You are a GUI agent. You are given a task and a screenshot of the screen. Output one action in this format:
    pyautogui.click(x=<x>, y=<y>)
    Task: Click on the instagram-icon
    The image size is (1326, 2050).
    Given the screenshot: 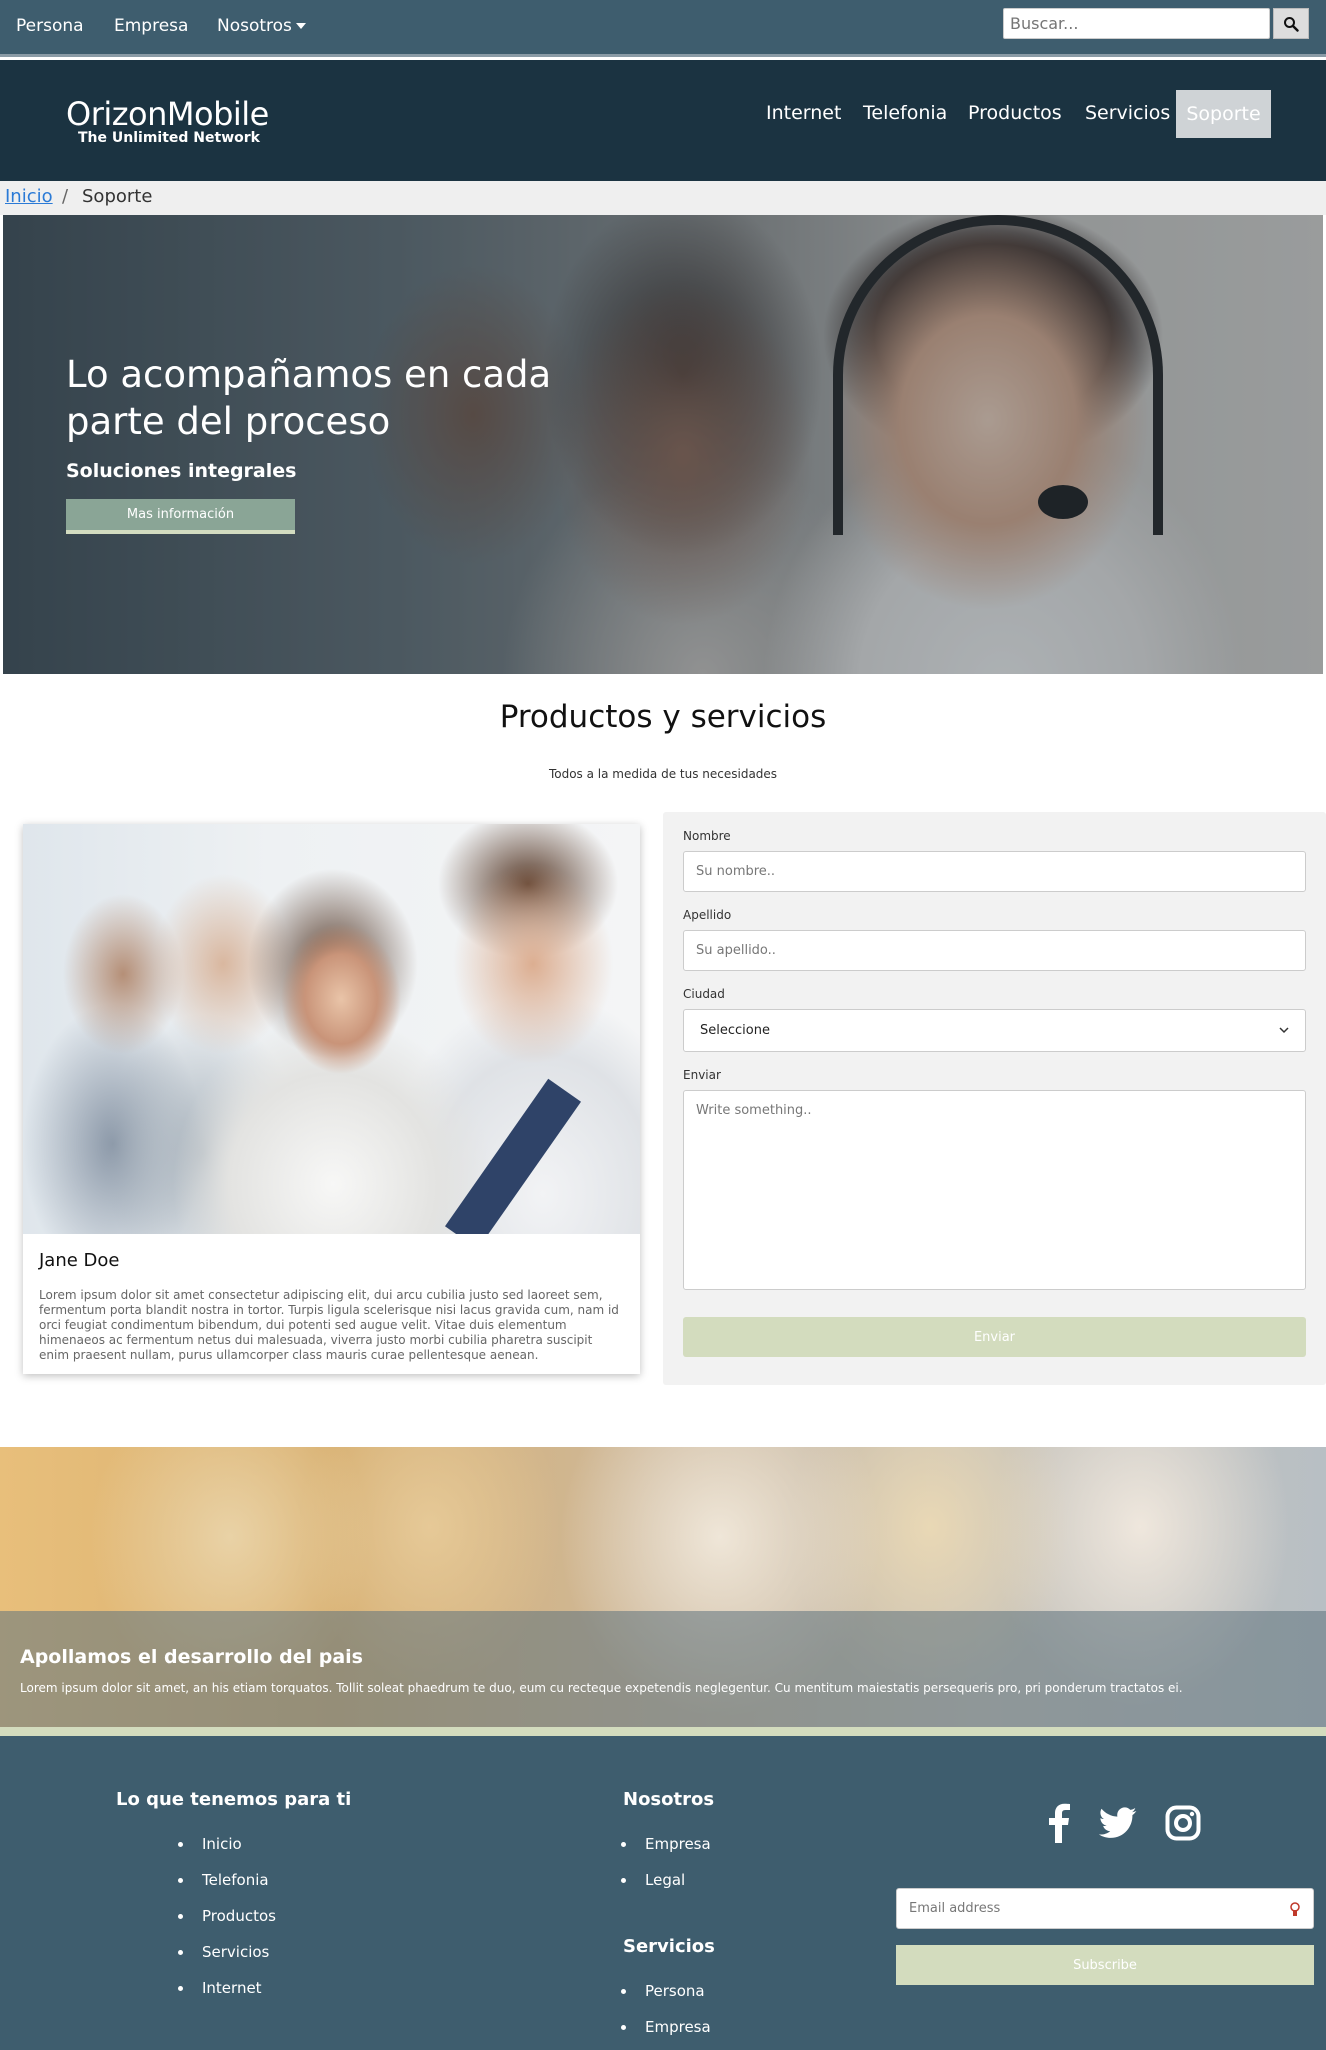 What is the action you would take?
    pyautogui.click(x=1183, y=1823)
    